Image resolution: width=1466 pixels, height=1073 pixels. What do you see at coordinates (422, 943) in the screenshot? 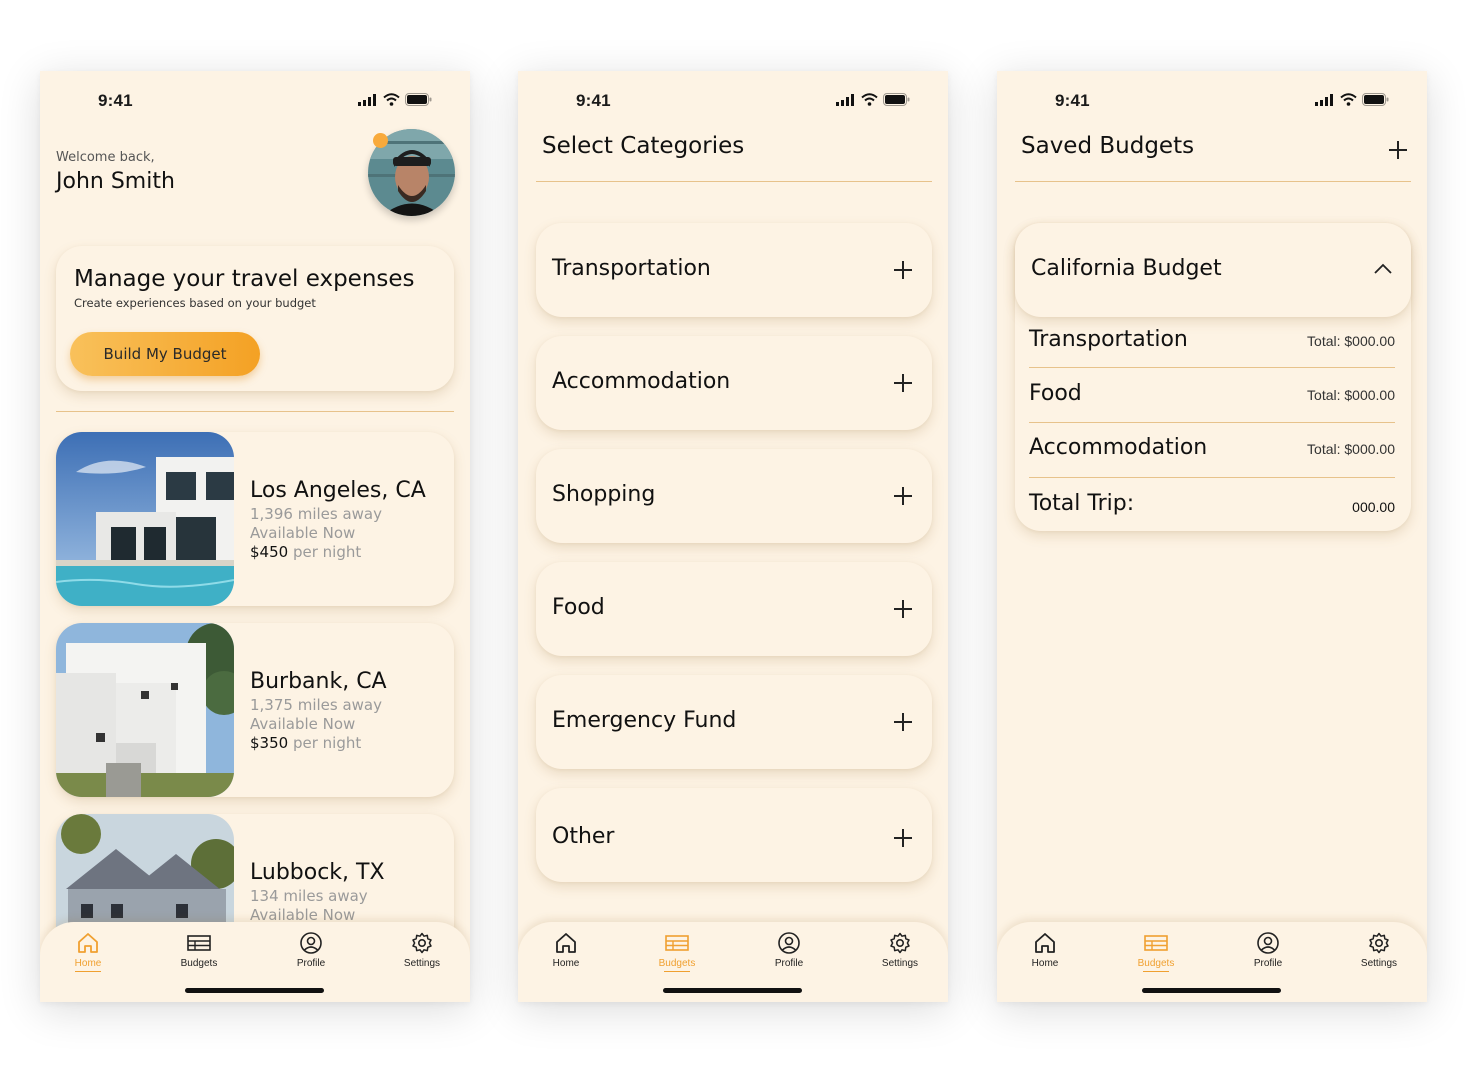
I see `gear-icon` at bounding box center [422, 943].